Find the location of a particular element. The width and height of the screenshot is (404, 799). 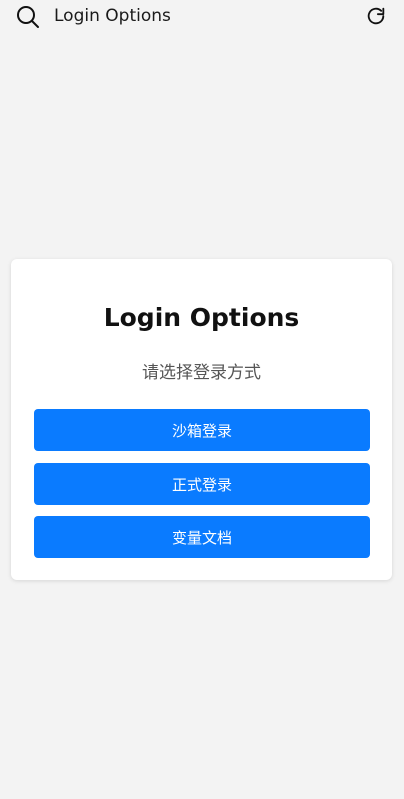

production-login-button: 正式登录 is located at coordinates (202, 484).